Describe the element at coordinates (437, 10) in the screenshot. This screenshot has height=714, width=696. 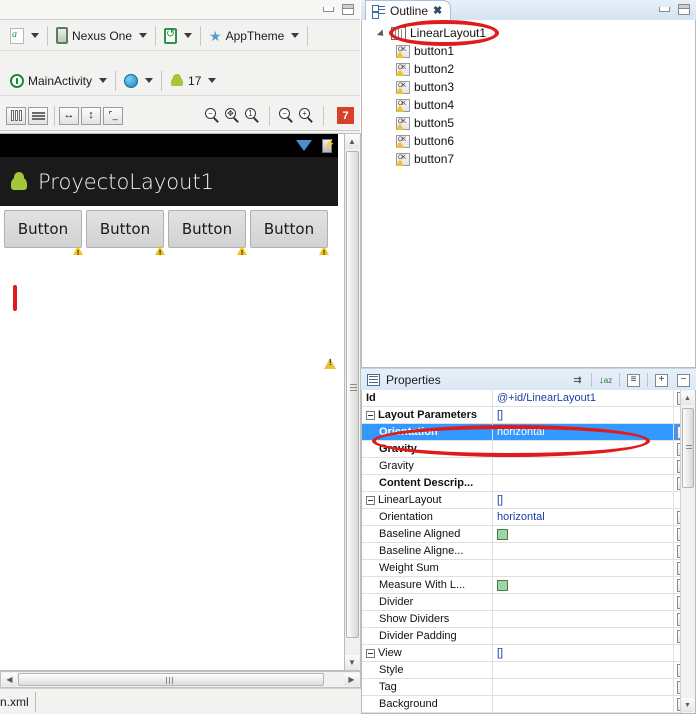
I see `close-icon: ✖` at that location.